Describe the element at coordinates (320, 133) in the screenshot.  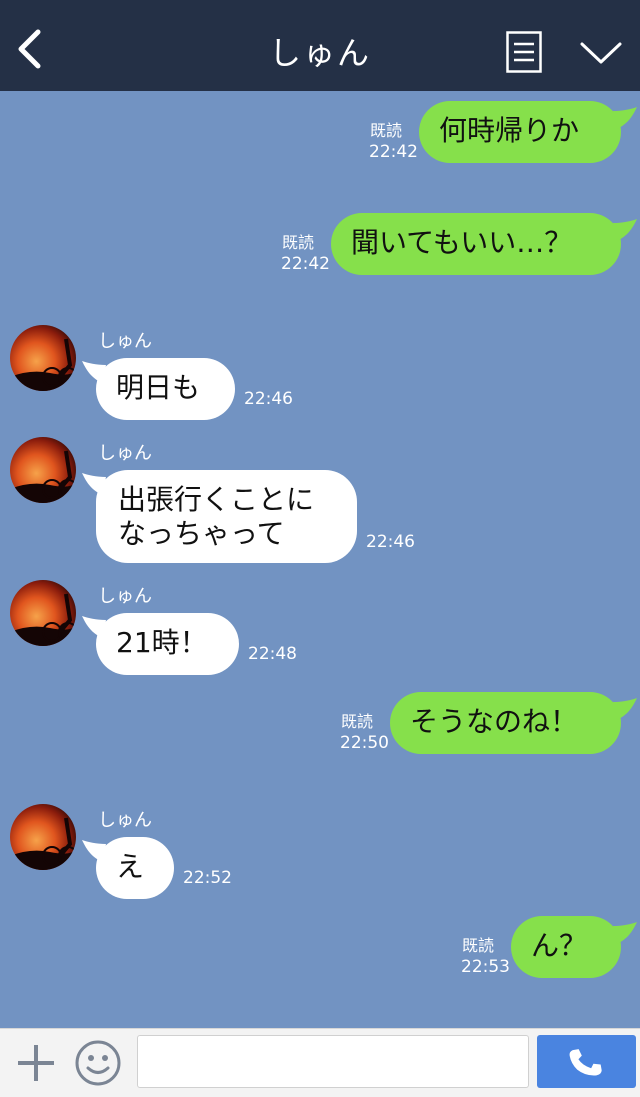
I see `outgoing-message: 既読 22:42 何時帰りか` at that location.